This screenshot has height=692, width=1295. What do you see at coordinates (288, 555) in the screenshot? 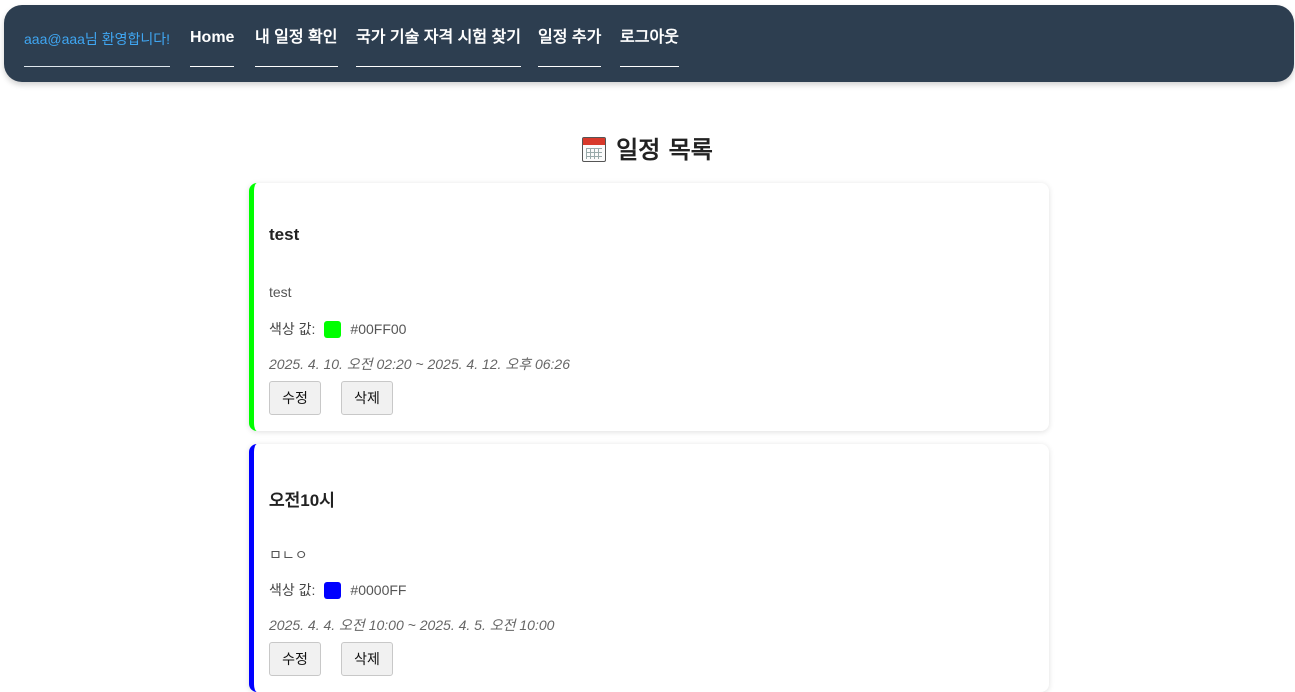
I see `schedule-description: ㅁㄴㅇ` at bounding box center [288, 555].